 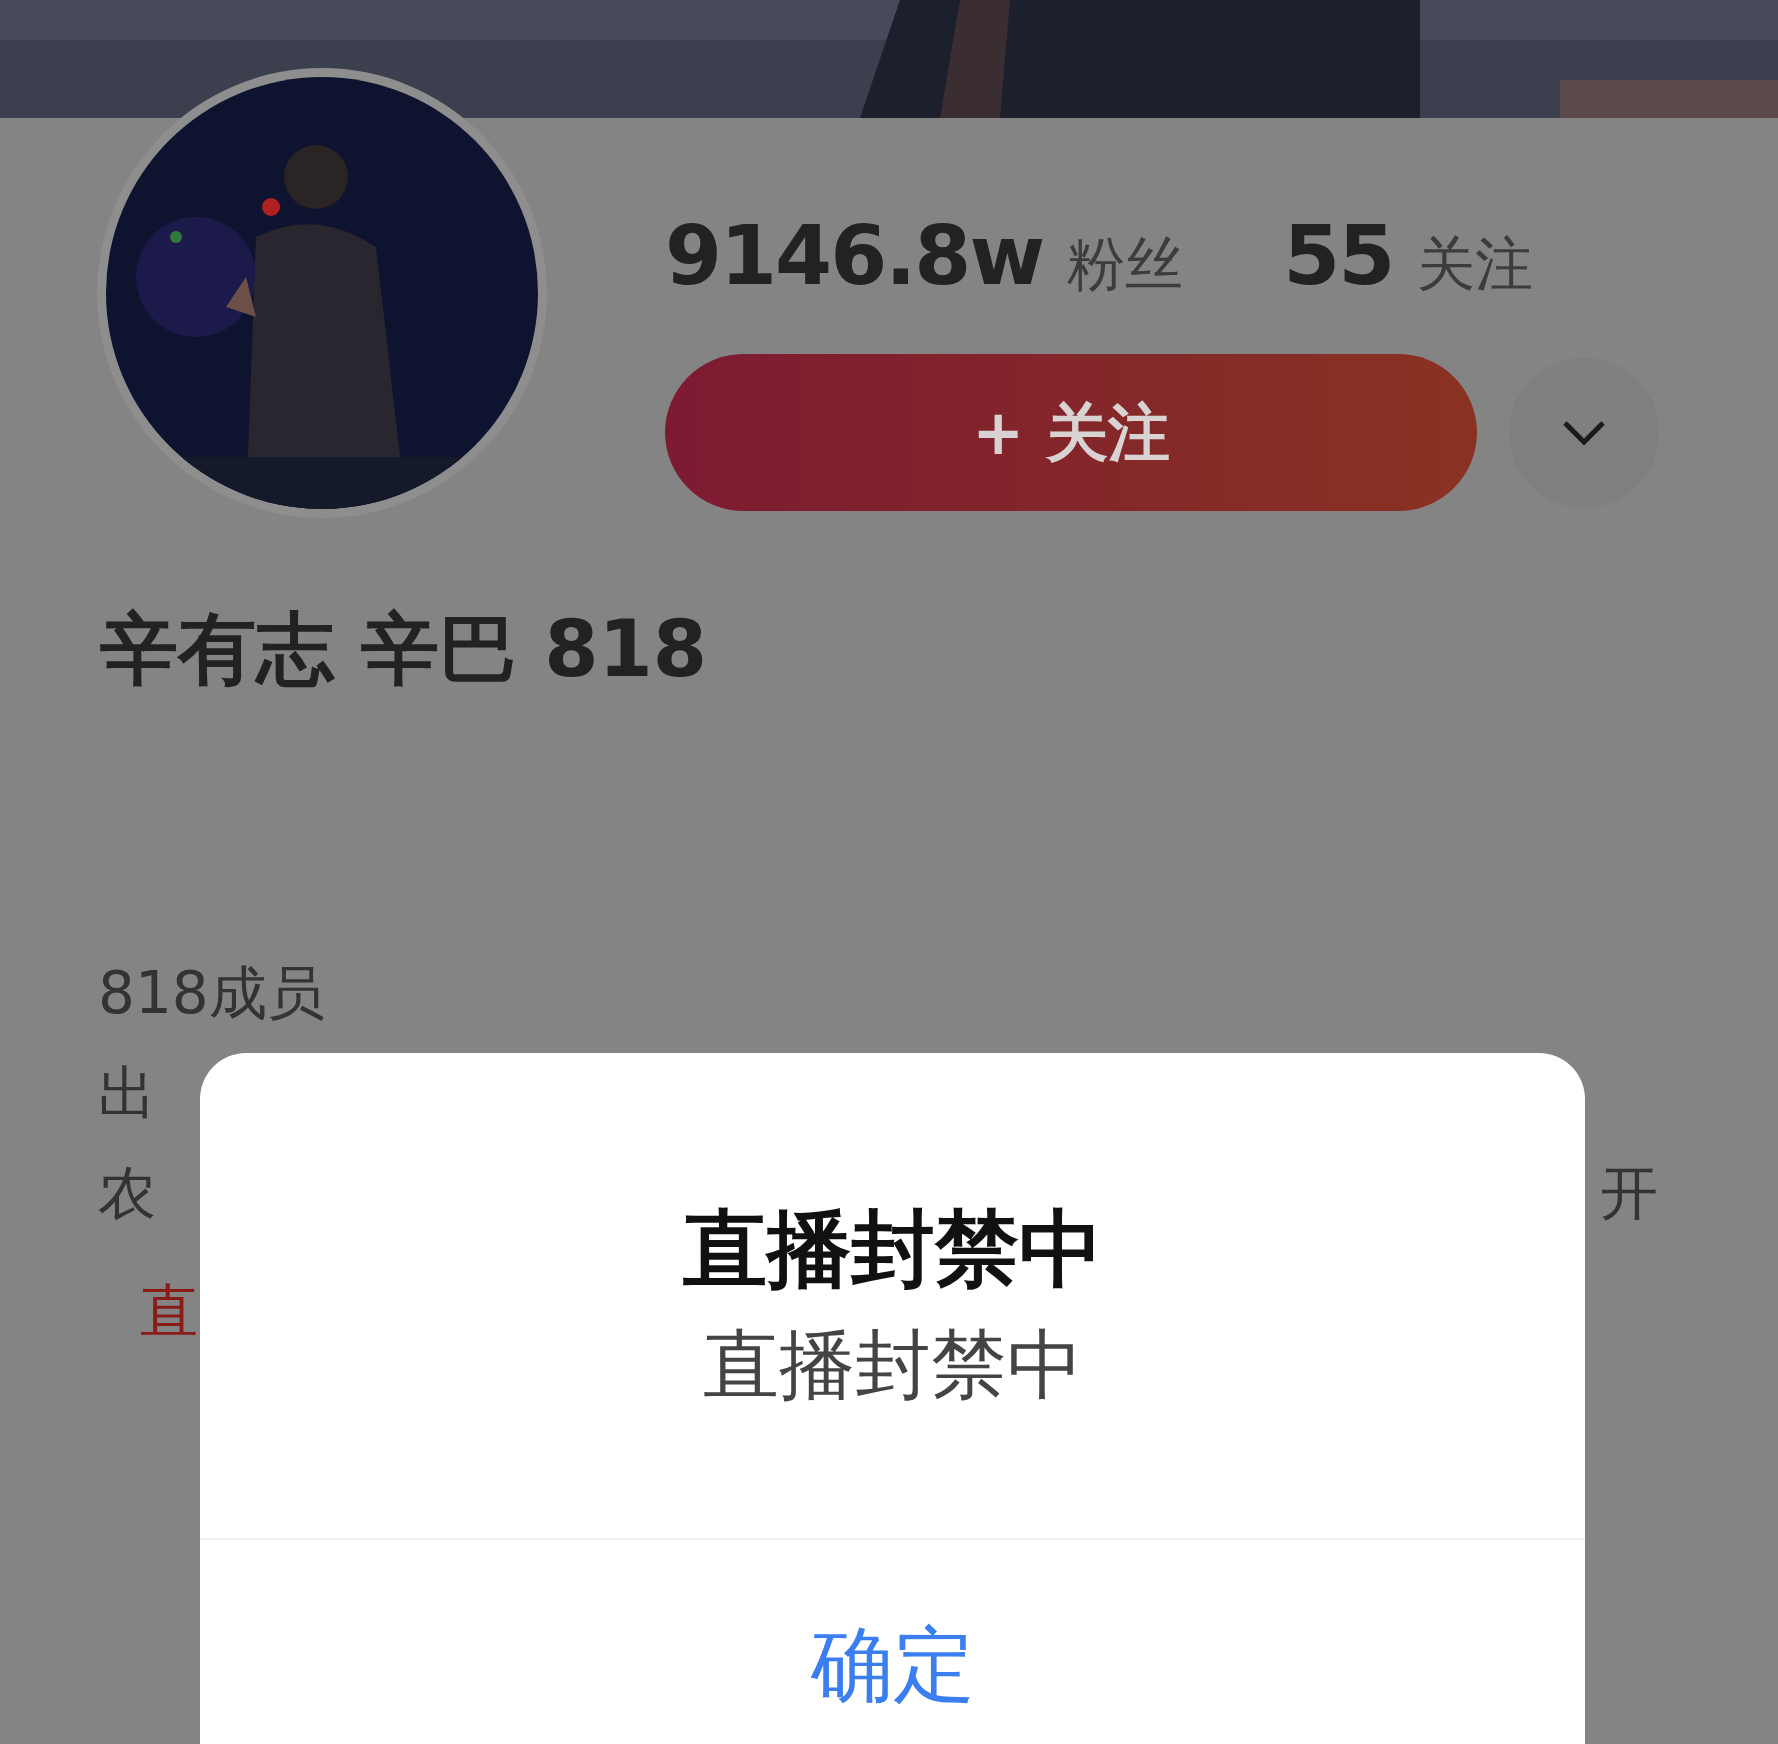 I want to click on chevron-down-icon, so click(x=1584, y=432).